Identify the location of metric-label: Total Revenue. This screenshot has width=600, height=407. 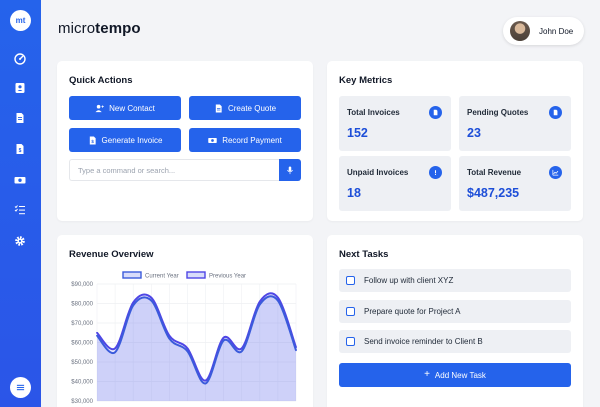
(494, 172).